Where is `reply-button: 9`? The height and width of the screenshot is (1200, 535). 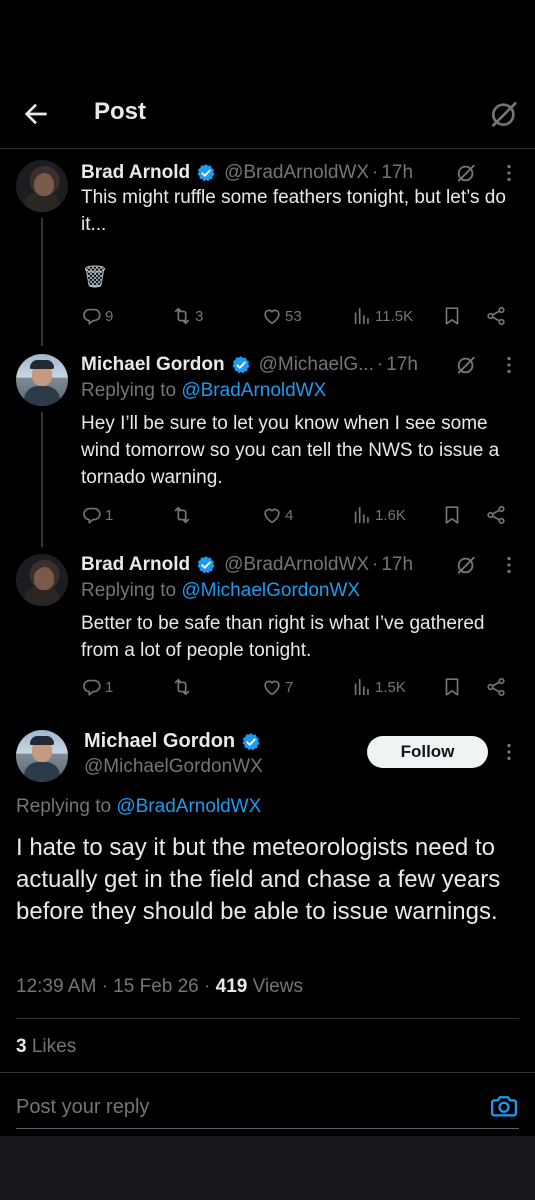 reply-button: 9 is located at coordinates (97, 316).